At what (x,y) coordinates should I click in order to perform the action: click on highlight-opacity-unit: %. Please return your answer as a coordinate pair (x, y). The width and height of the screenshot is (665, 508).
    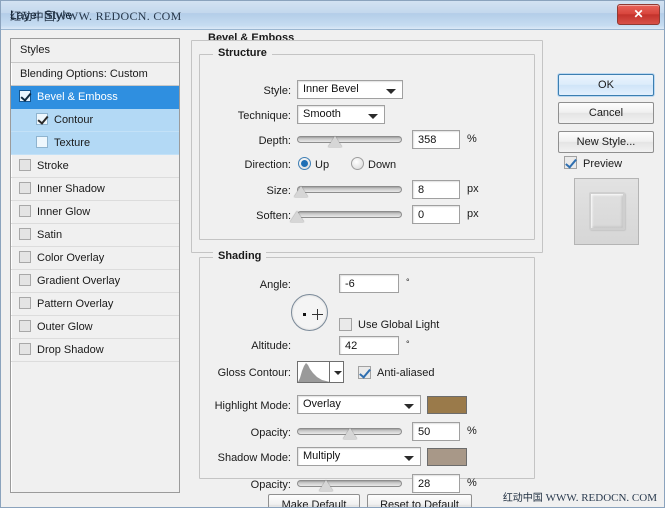
    Looking at the image, I should click on (472, 431).